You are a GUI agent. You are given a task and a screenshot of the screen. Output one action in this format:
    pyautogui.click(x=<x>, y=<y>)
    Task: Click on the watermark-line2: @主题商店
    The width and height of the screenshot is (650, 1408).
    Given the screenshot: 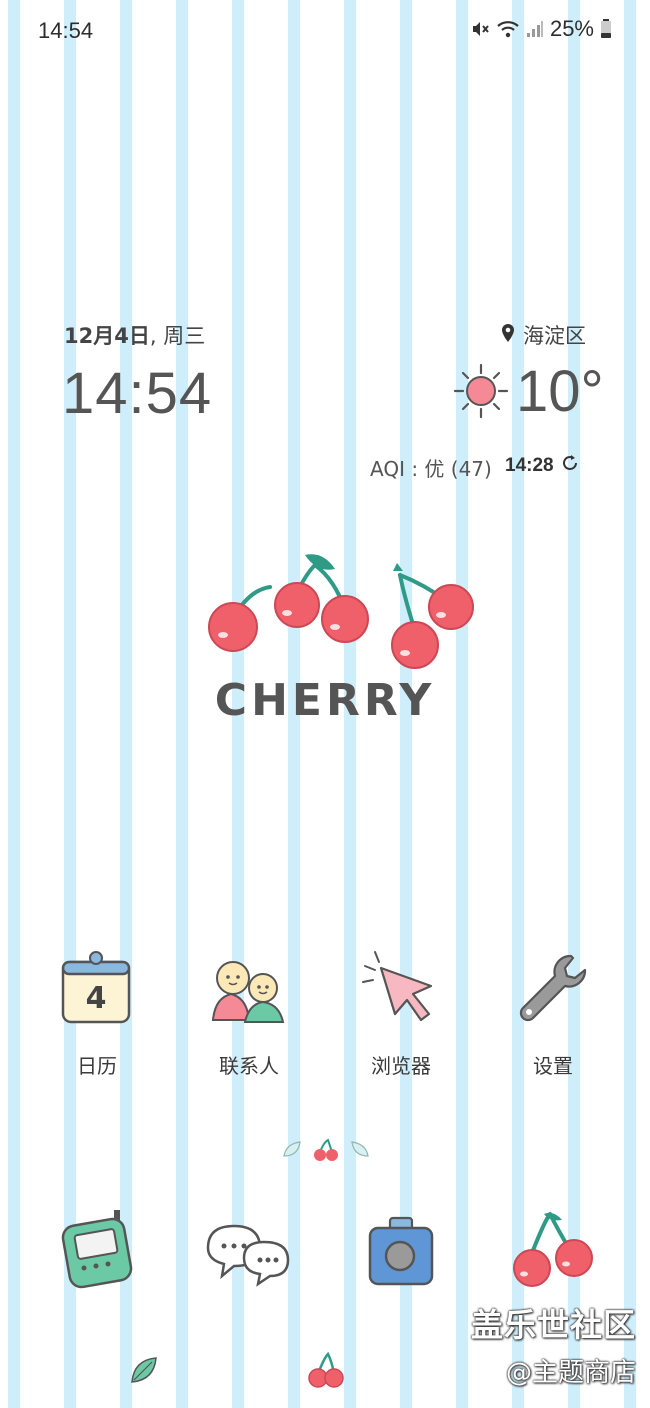 What is the action you would take?
    pyautogui.click(x=570, y=1373)
    